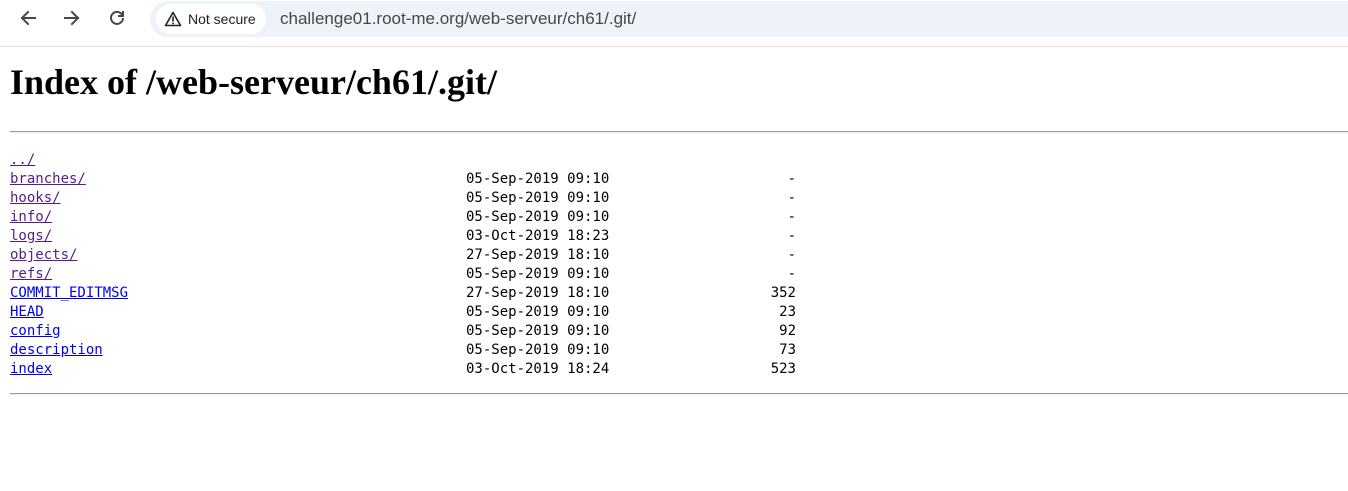 The image size is (1348, 491). I want to click on file-size: 73, so click(787, 350).